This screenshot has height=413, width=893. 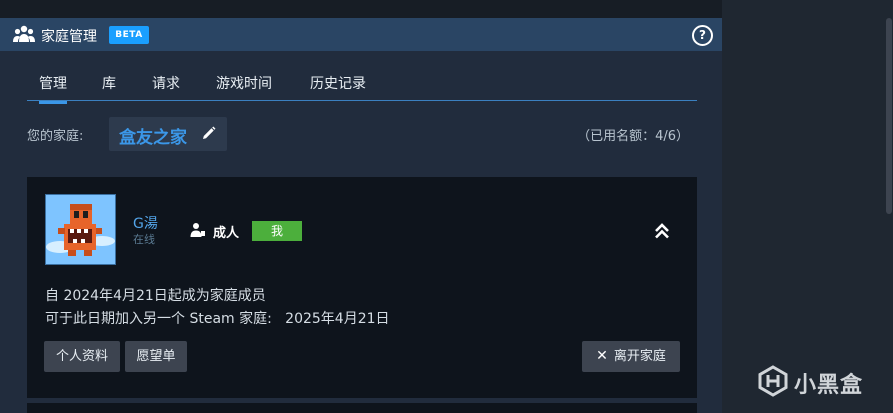 I want to click on family-name-editor: 盒友之家, so click(x=168, y=134).